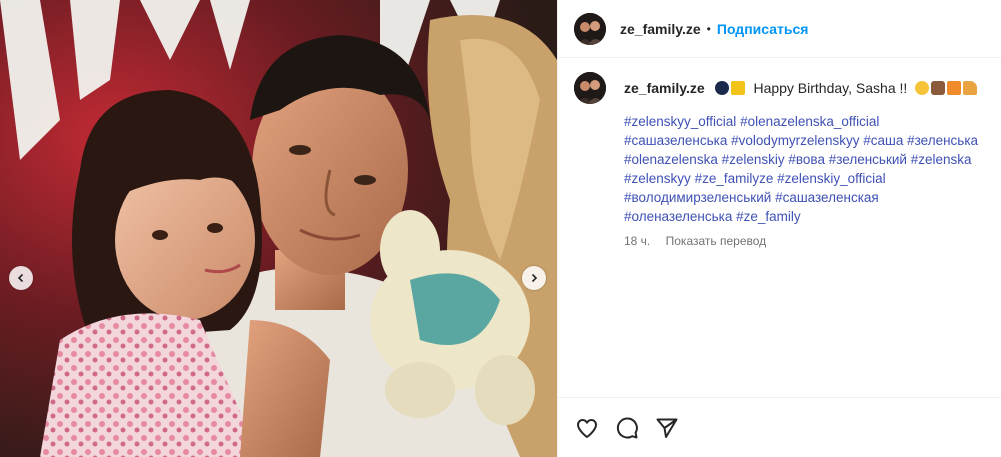 The image size is (1001, 457). What do you see at coordinates (922, 88) in the screenshot?
I see `smiling-face-emoji-icon` at bounding box center [922, 88].